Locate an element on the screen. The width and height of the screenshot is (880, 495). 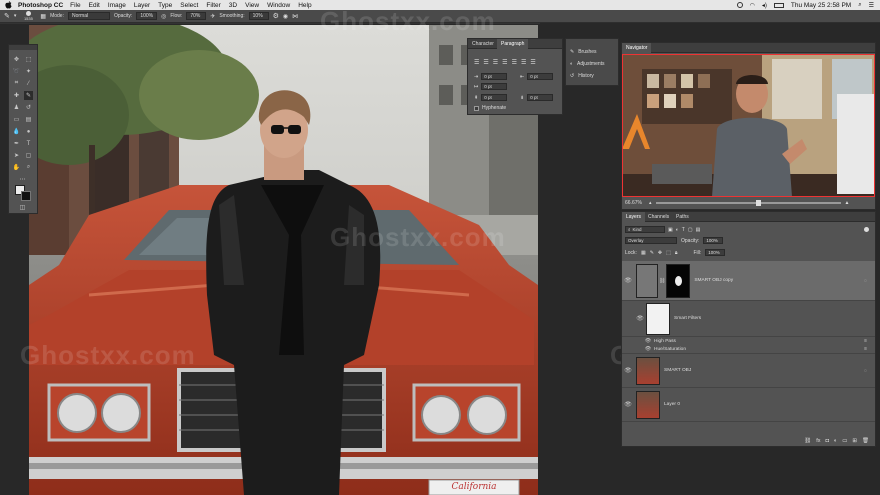
more-tools-icon: ⋯ is located at coordinates (22, 179).